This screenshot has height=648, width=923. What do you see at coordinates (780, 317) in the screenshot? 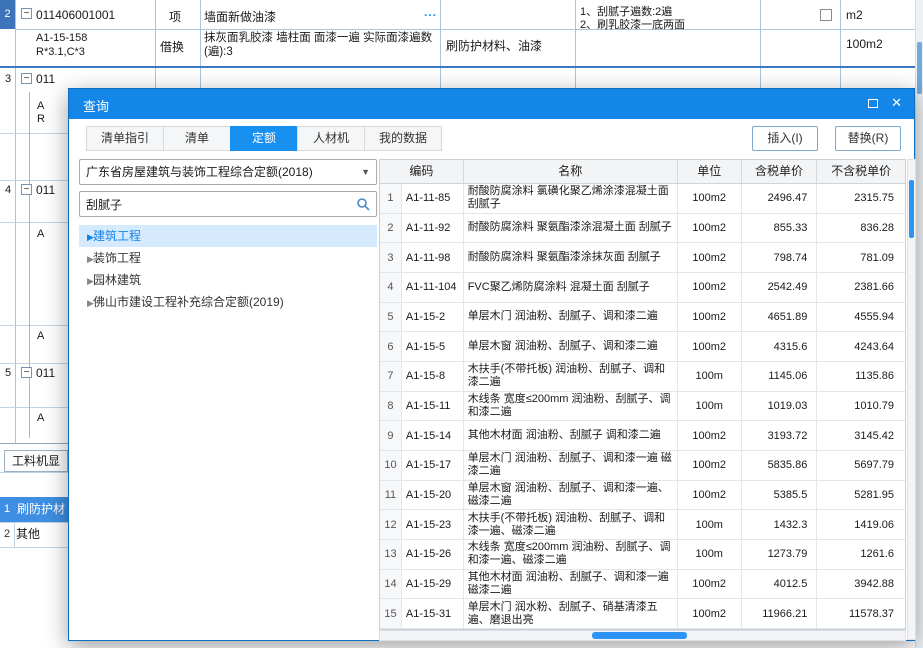
I see `tax-price: 4651.89` at bounding box center [780, 317].